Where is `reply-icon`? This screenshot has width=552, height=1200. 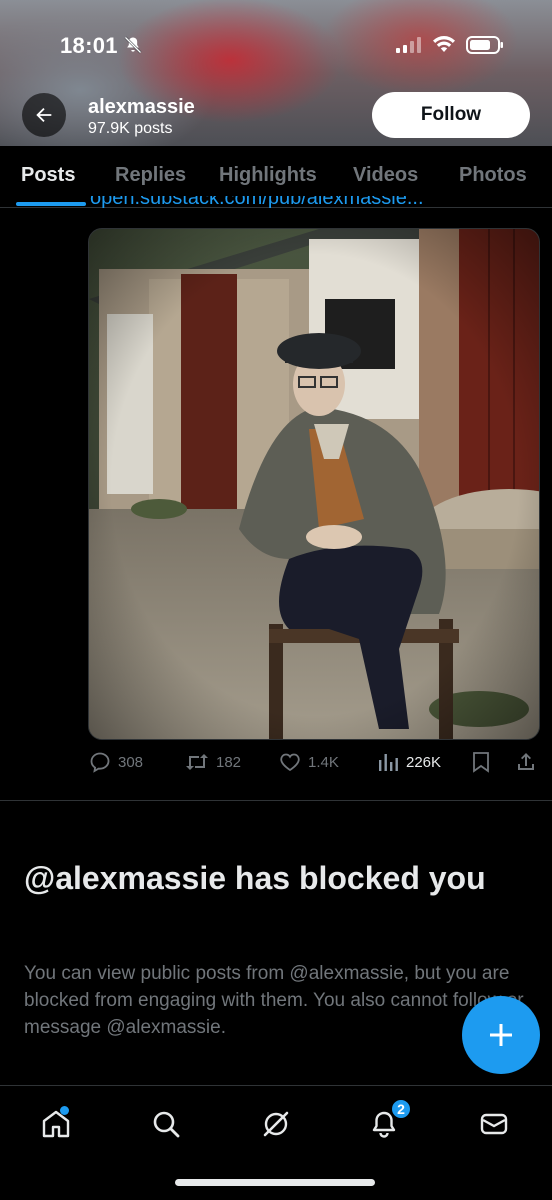 reply-icon is located at coordinates (100, 762).